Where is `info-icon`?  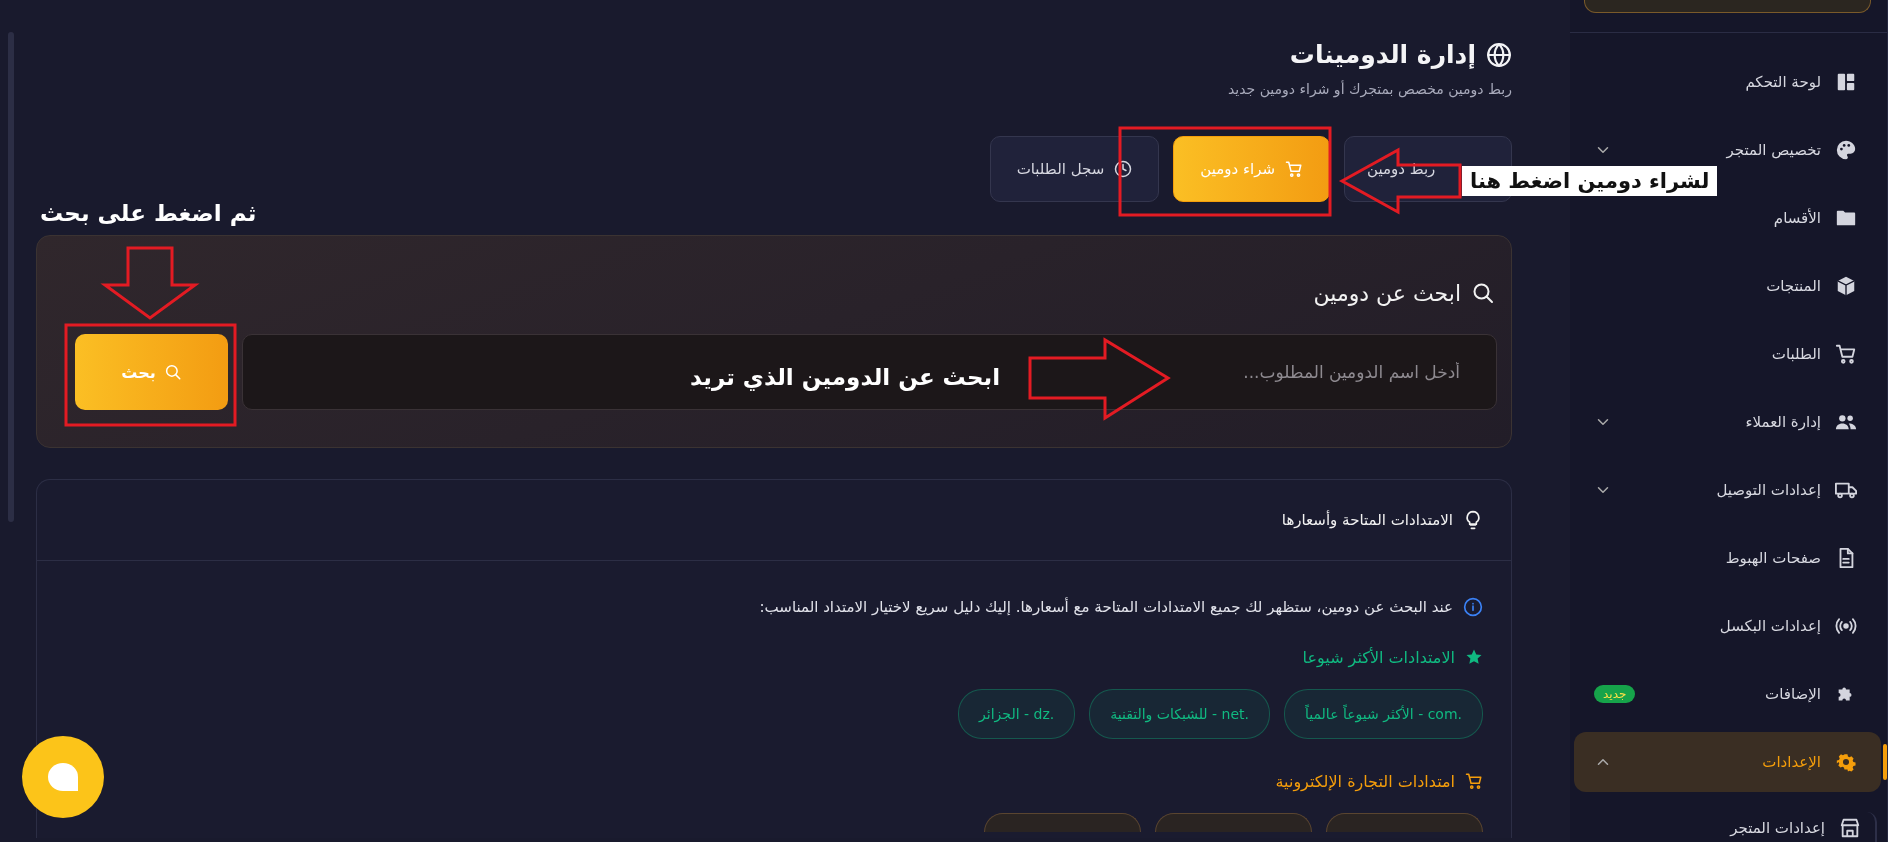 info-icon is located at coordinates (1473, 607).